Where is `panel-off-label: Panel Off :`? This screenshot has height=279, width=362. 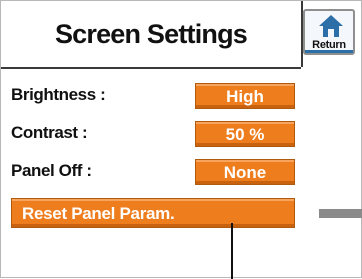
panel-off-label: Panel Off : is located at coordinates (51, 170).